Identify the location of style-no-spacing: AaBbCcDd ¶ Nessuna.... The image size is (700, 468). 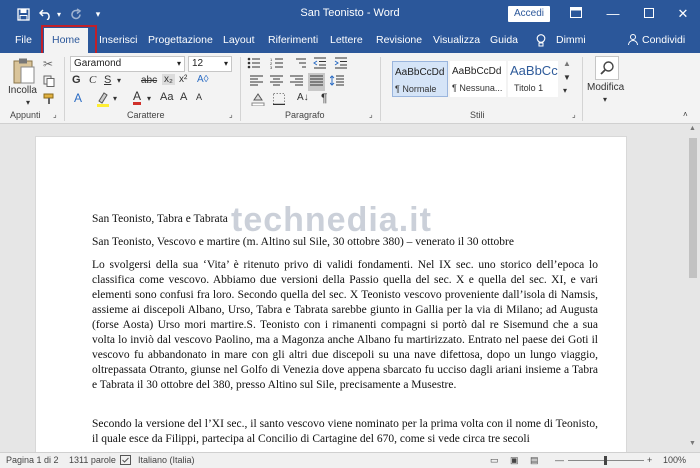
(478, 79).